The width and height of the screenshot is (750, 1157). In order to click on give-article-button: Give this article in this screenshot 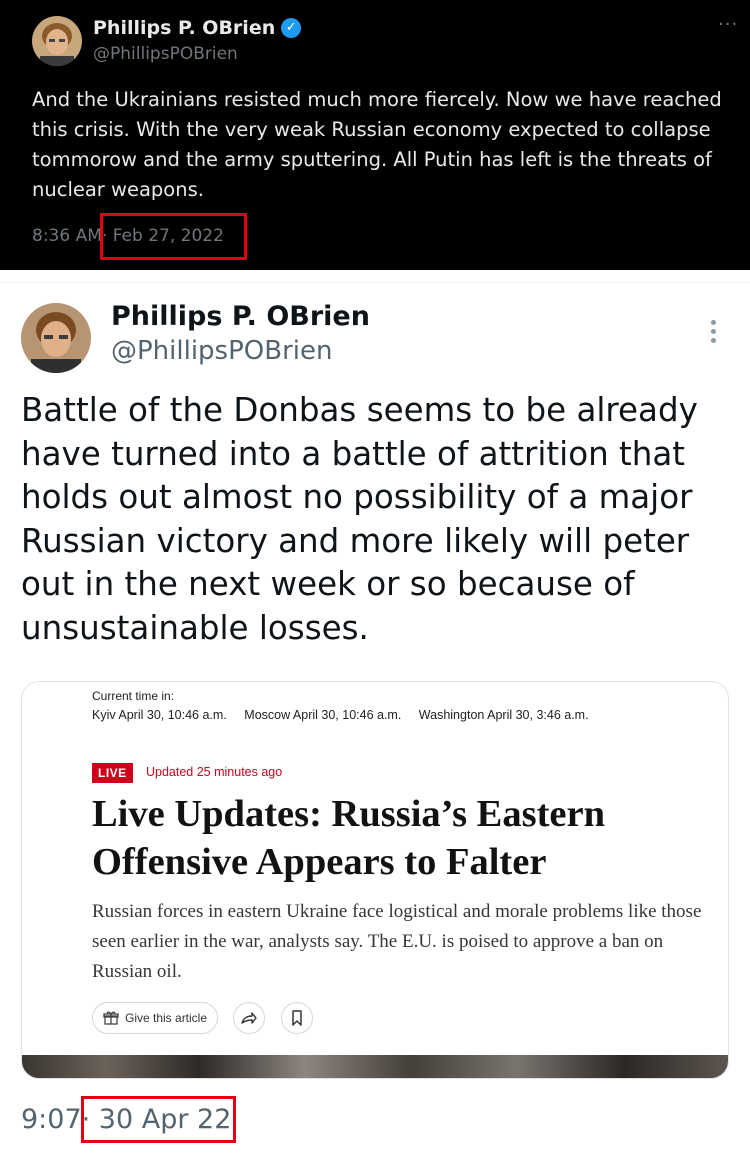, I will do `click(155, 1018)`.